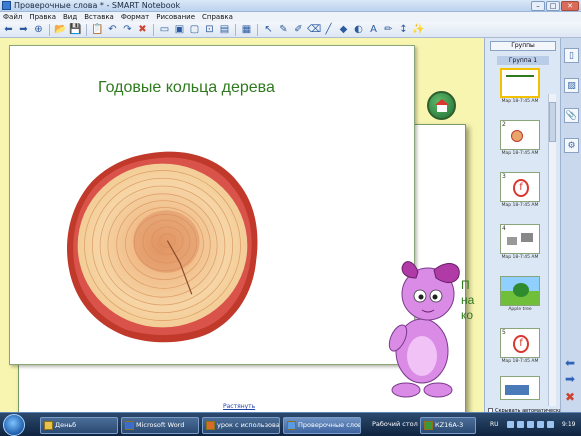 The height and width of the screenshot is (436, 581). Describe the element at coordinates (79, 425) in the screenshot. I see `taskbar-item: Деньб` at that location.